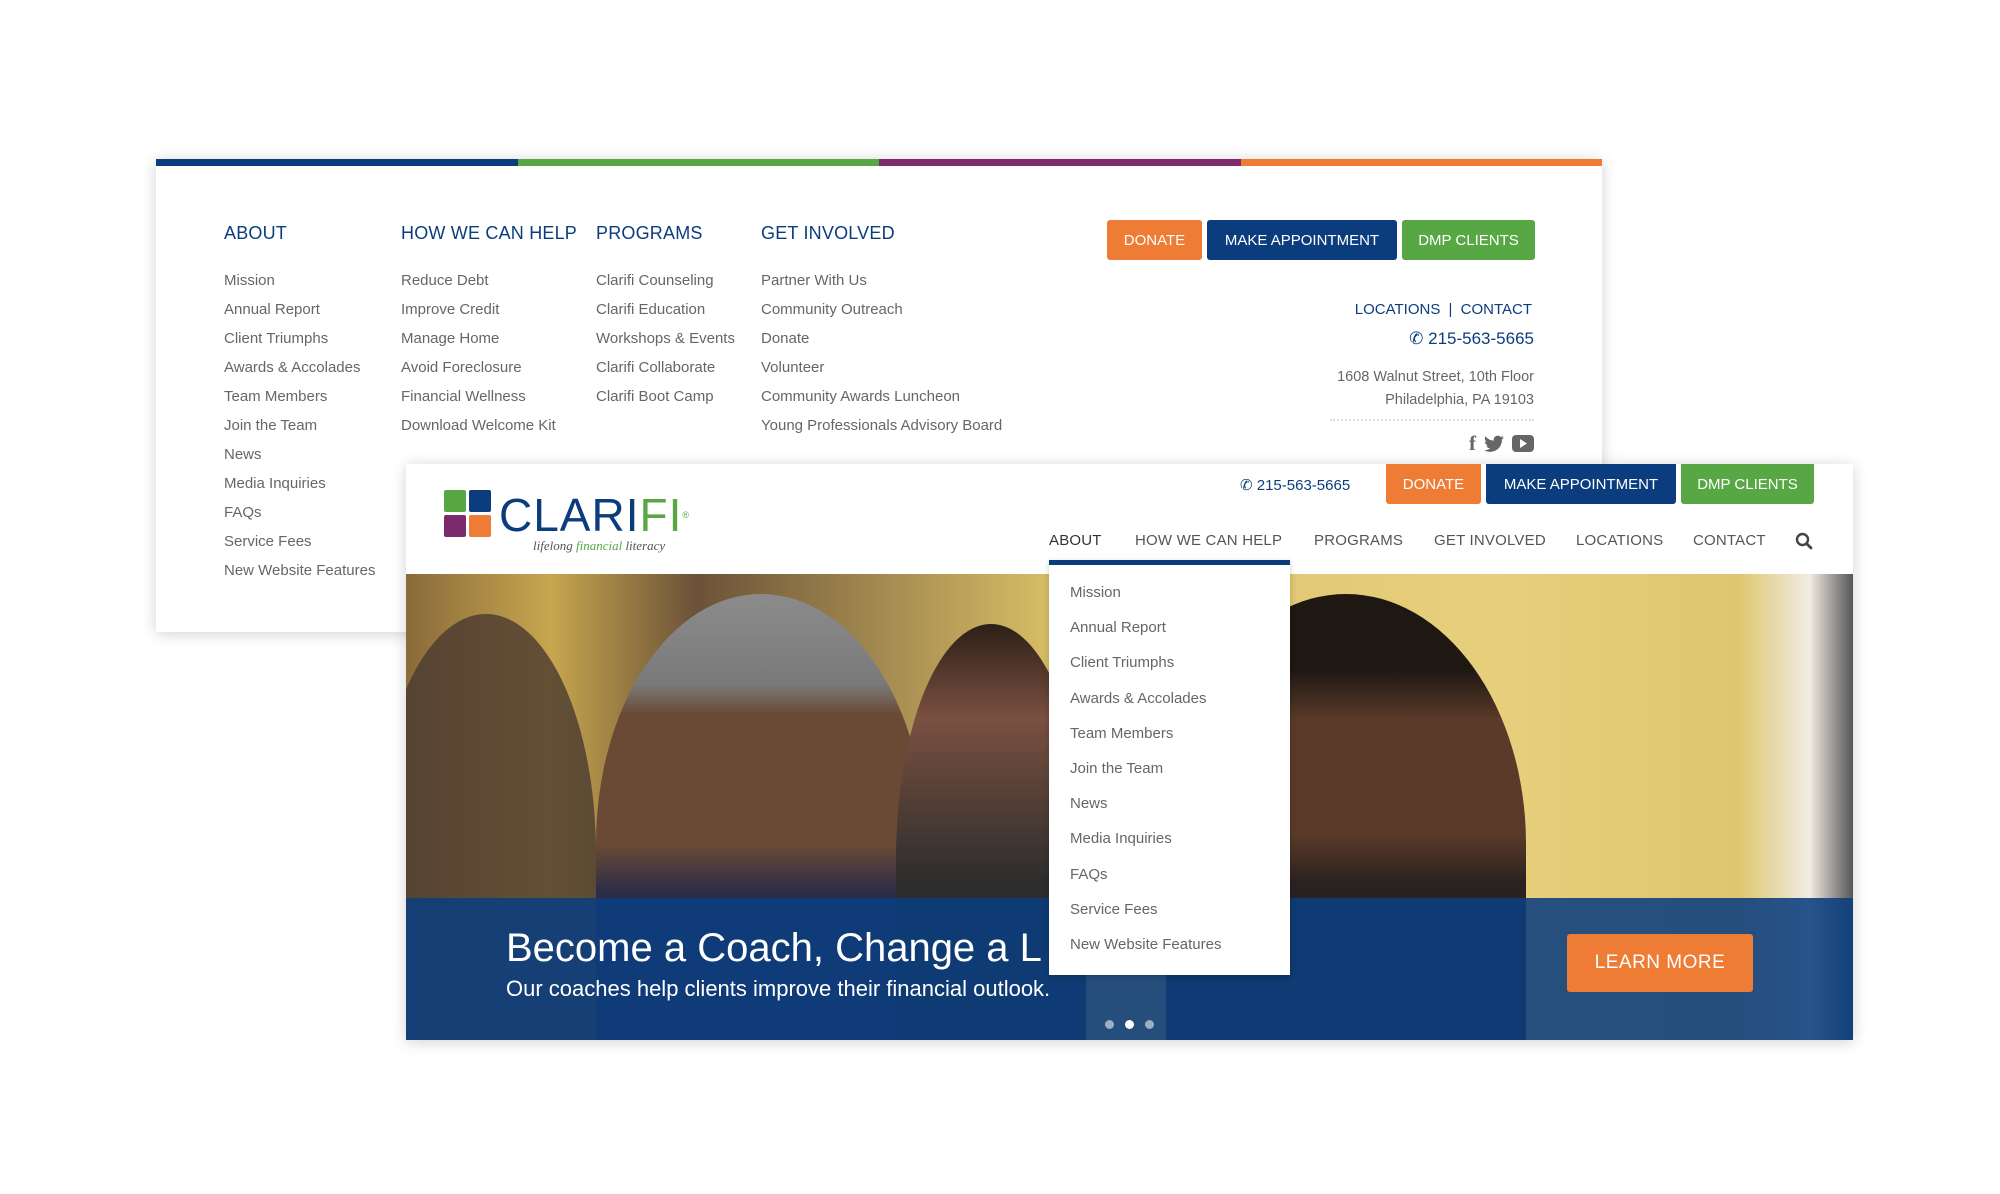  I want to click on dropdown-item: Join the Team, so click(1169, 768).